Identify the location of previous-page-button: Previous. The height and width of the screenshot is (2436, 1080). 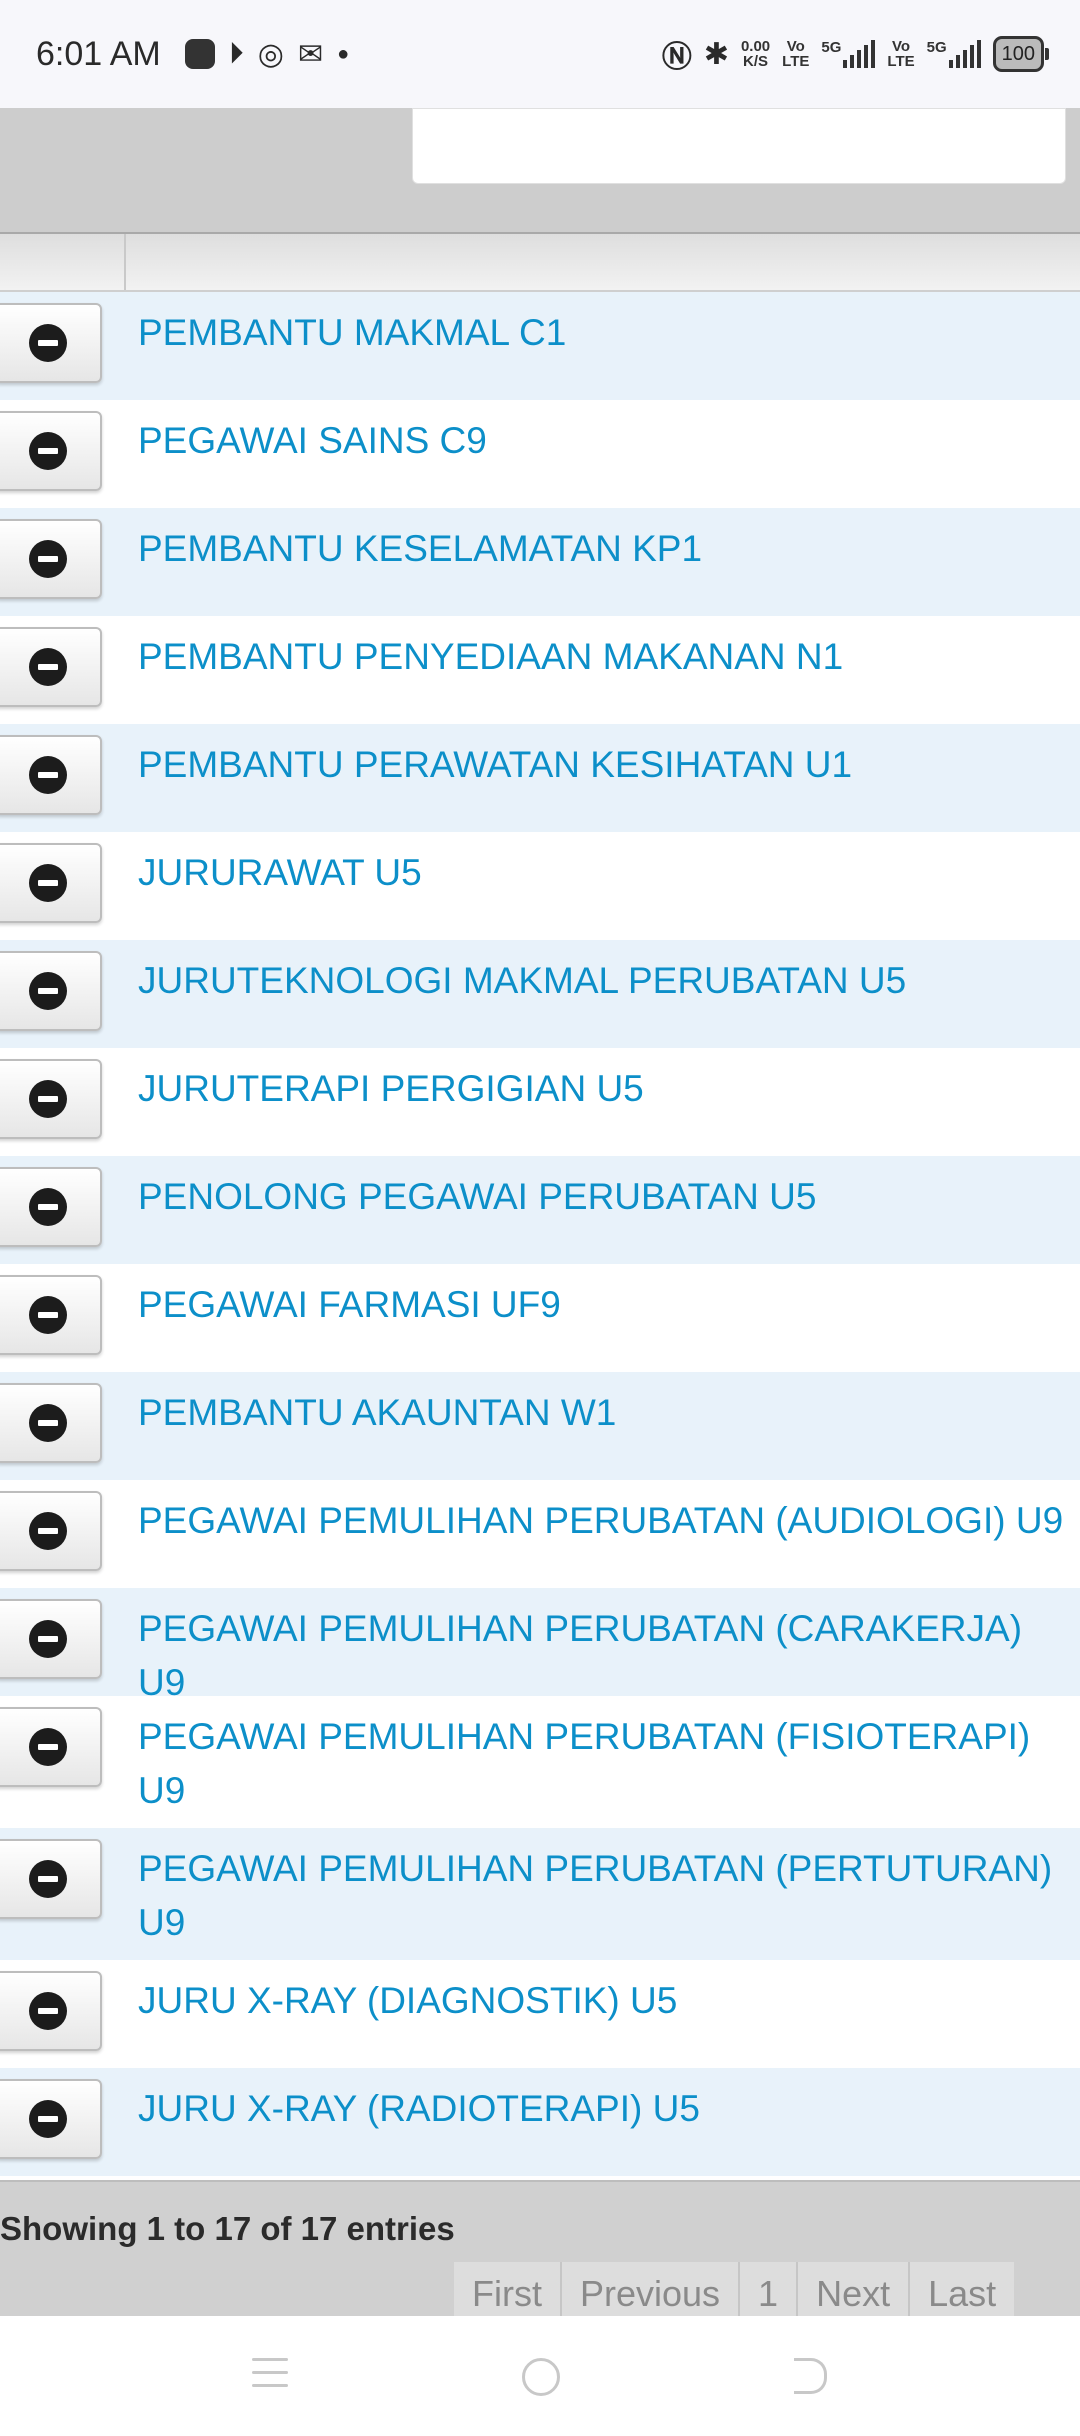
(651, 2290).